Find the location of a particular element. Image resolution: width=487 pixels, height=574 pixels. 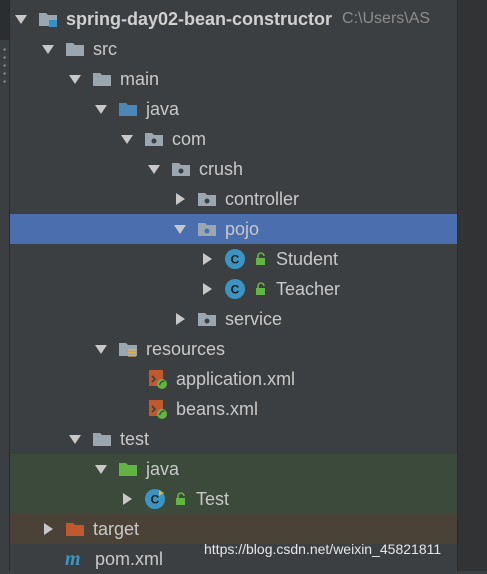

tree-item-src: src is located at coordinates (248, 49).